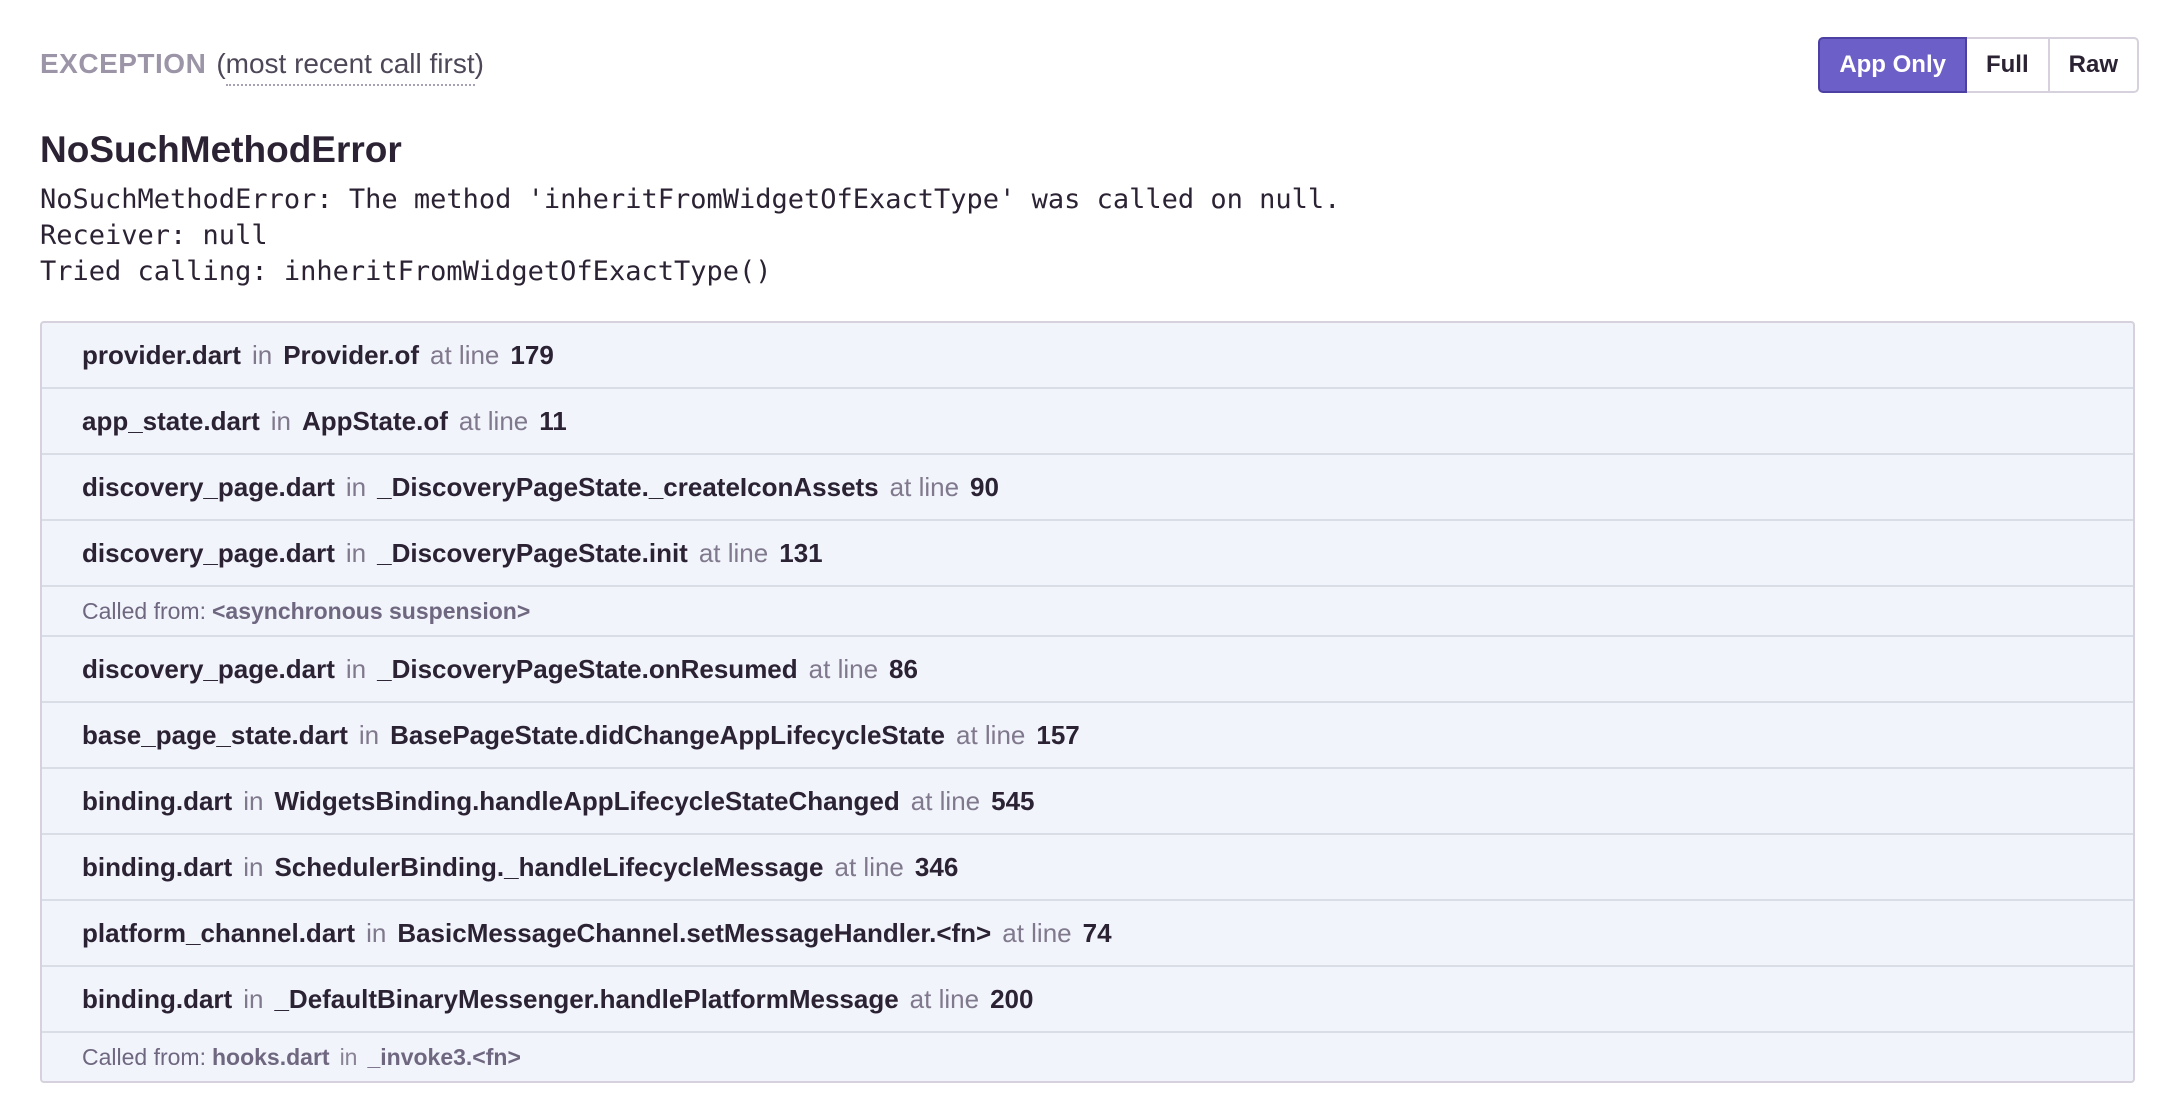 Image resolution: width=2160 pixels, height=1104 pixels. I want to click on app-only-button: App Only, so click(1892, 65).